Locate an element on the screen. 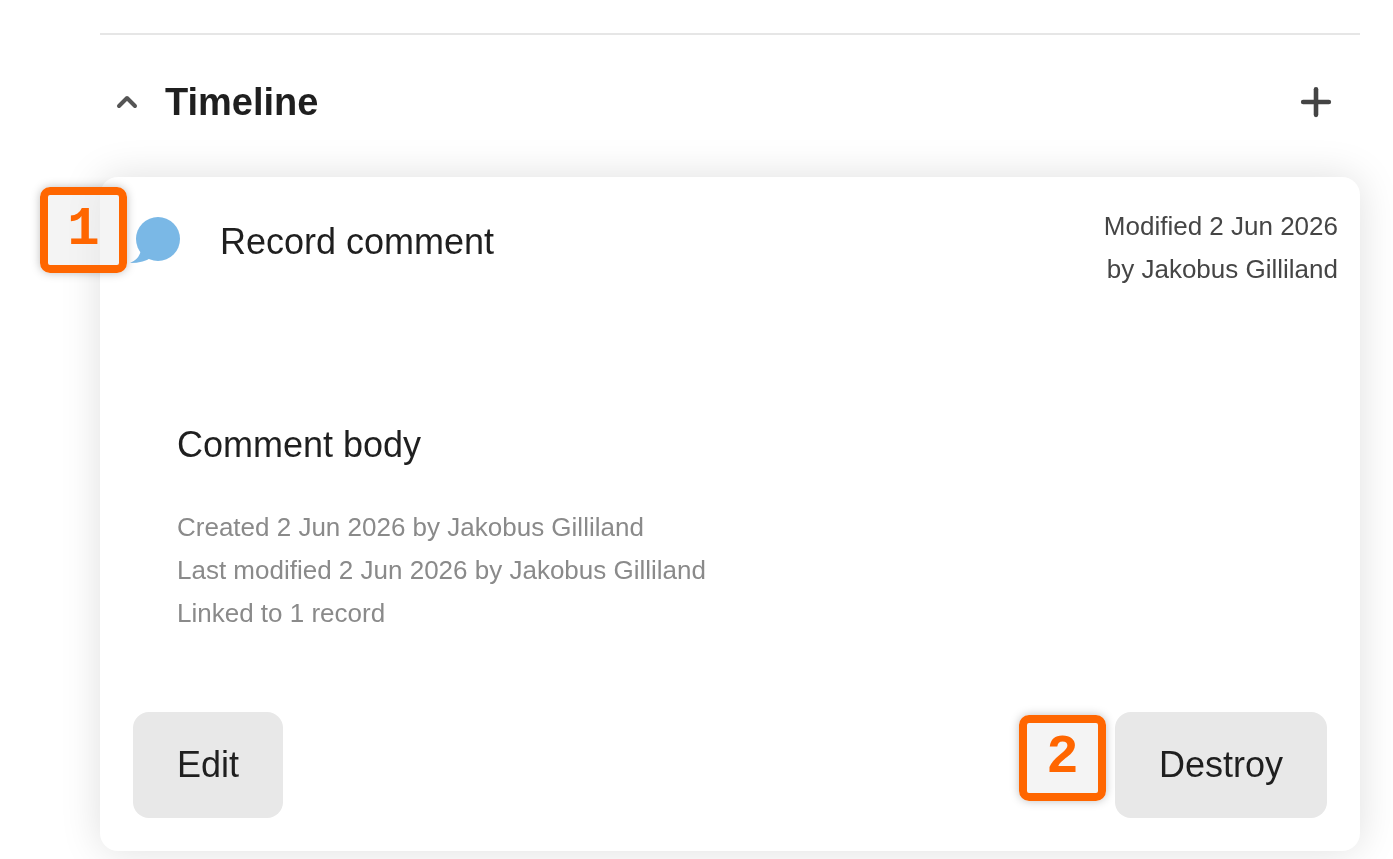 This screenshot has height=859, width=1393. entry-title: Record comment is located at coordinates (357, 241).